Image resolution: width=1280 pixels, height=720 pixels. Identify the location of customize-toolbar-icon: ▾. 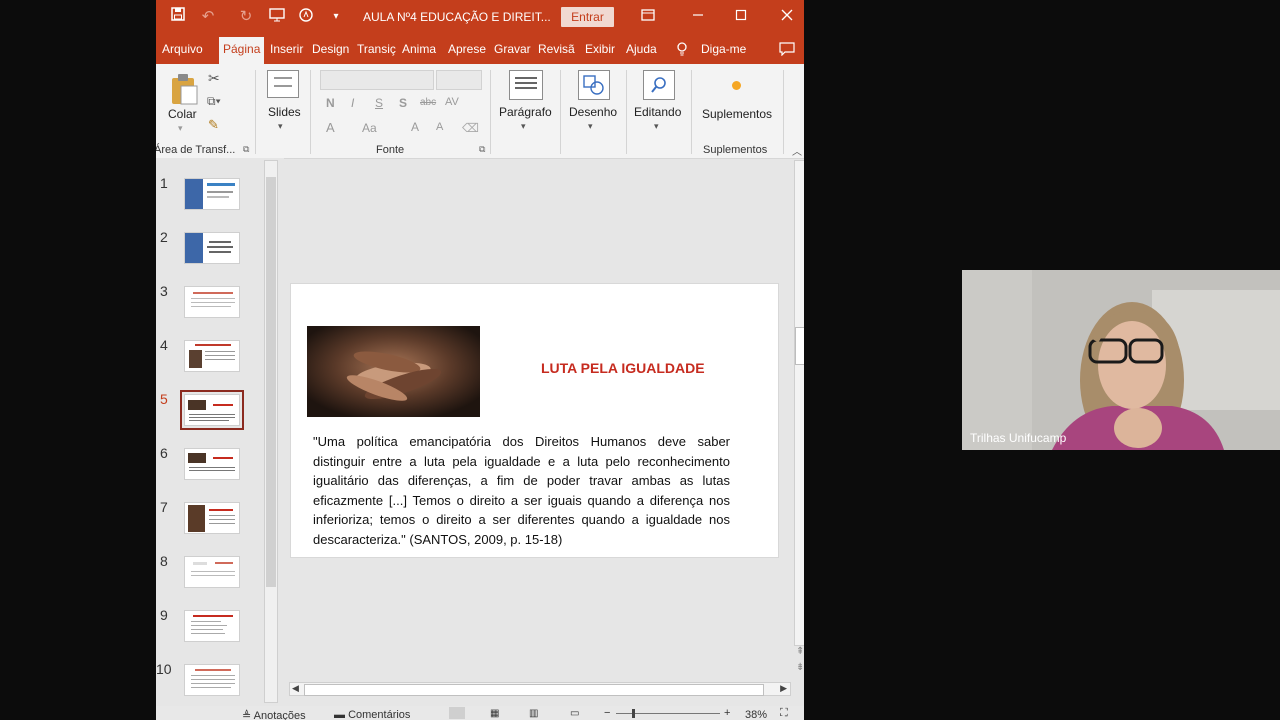
(336, 17).